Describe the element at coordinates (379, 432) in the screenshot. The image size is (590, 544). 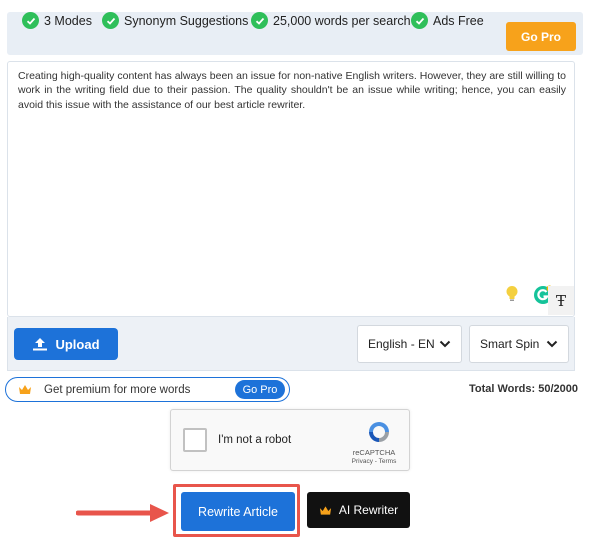
I see `recaptcha-logo-icon` at that location.